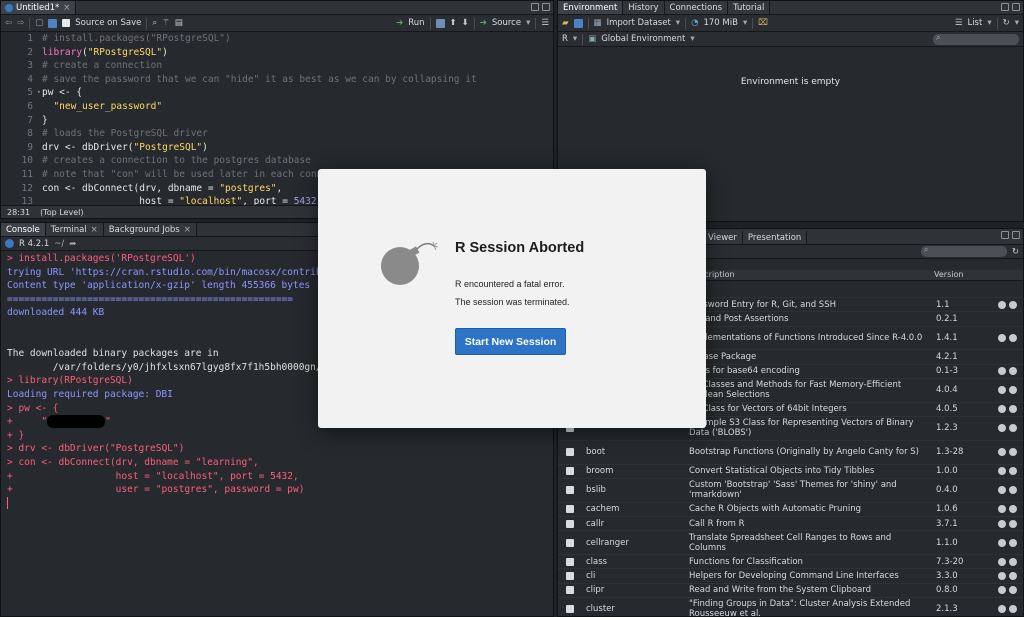  I want to click on forward-arrow-icon: ⇨, so click(20, 23).